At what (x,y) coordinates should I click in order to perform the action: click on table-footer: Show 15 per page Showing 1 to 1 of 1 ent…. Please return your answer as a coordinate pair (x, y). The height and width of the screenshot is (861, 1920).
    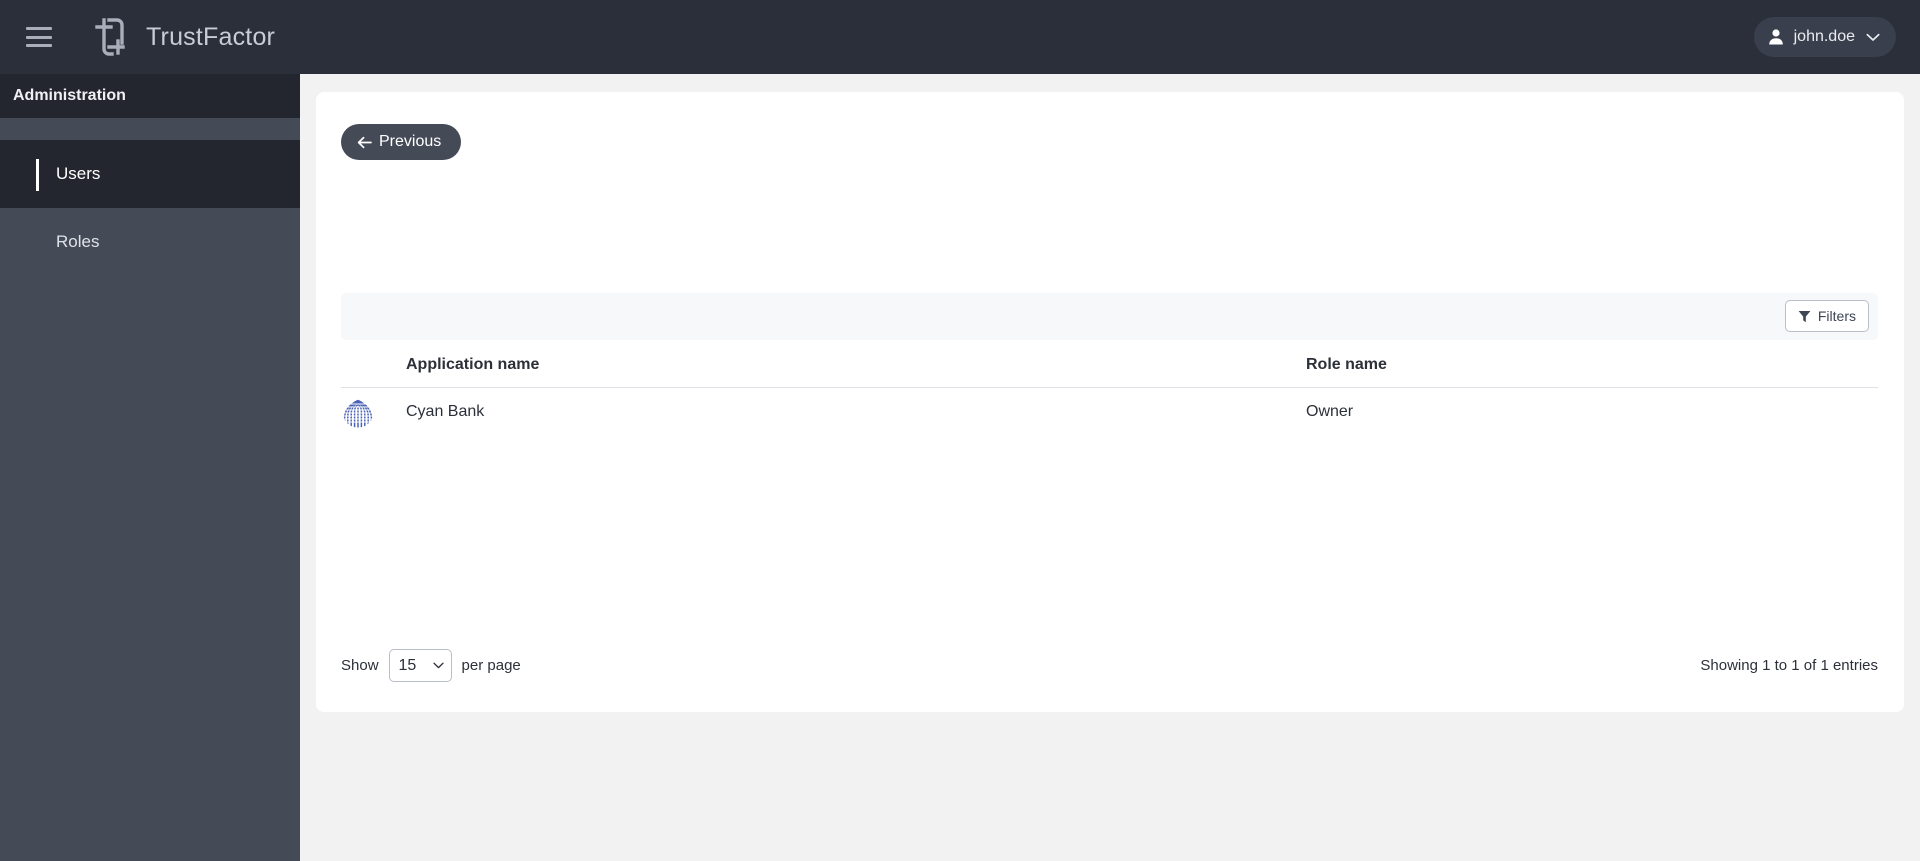
    Looking at the image, I should click on (1109, 665).